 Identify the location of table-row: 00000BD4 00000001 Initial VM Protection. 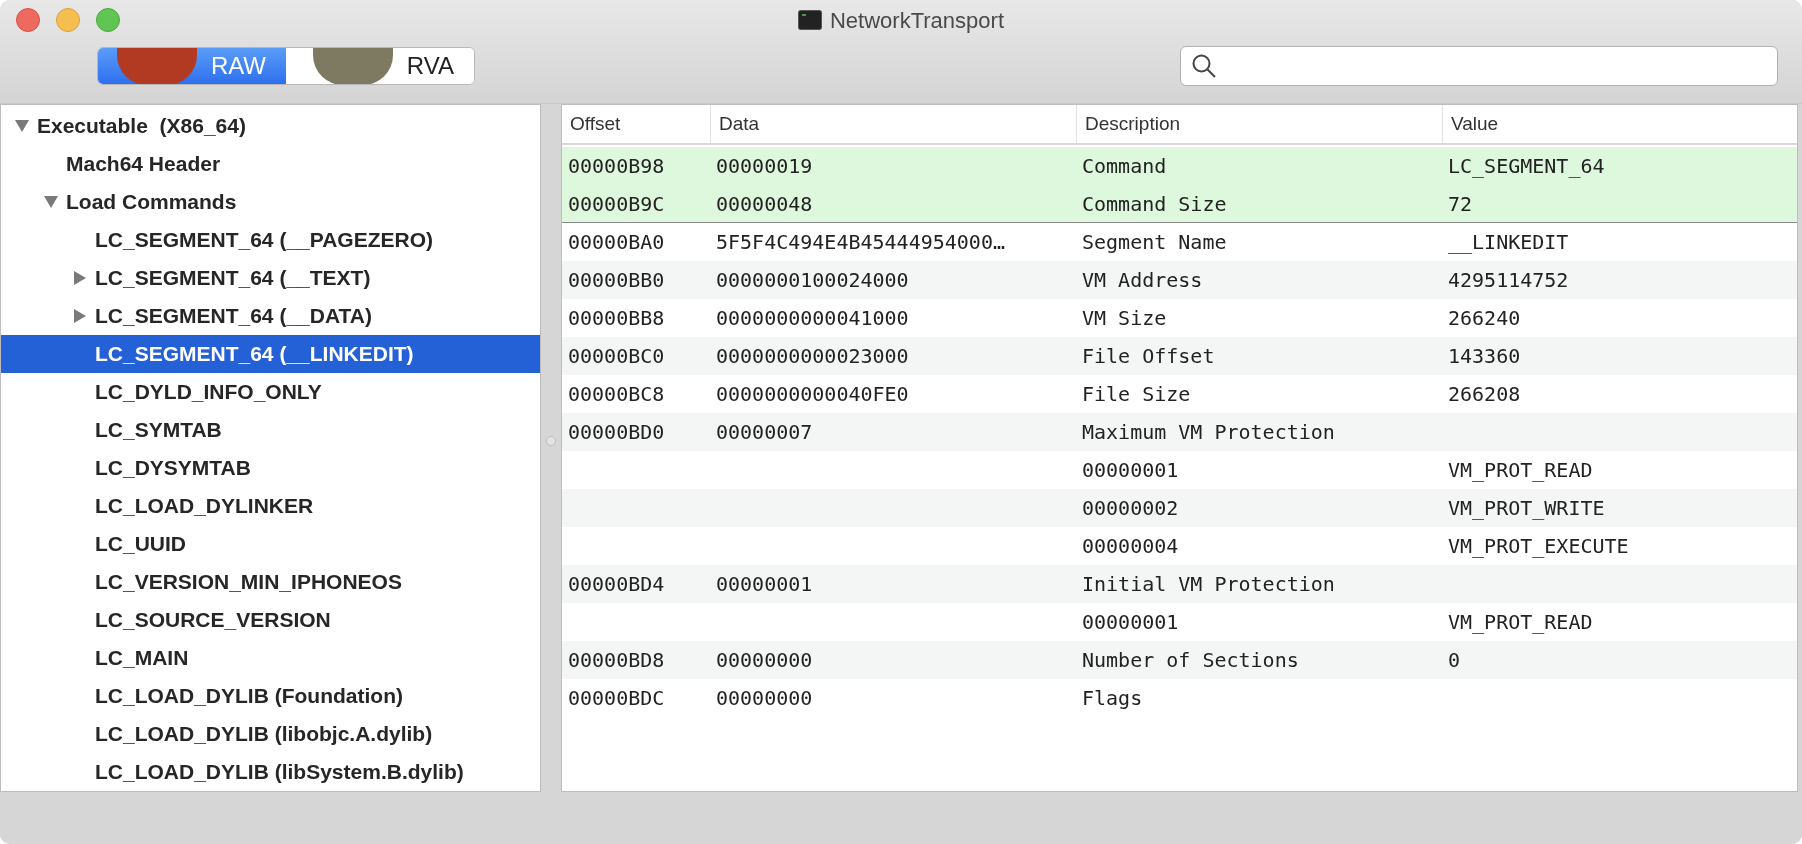
(1179, 584).